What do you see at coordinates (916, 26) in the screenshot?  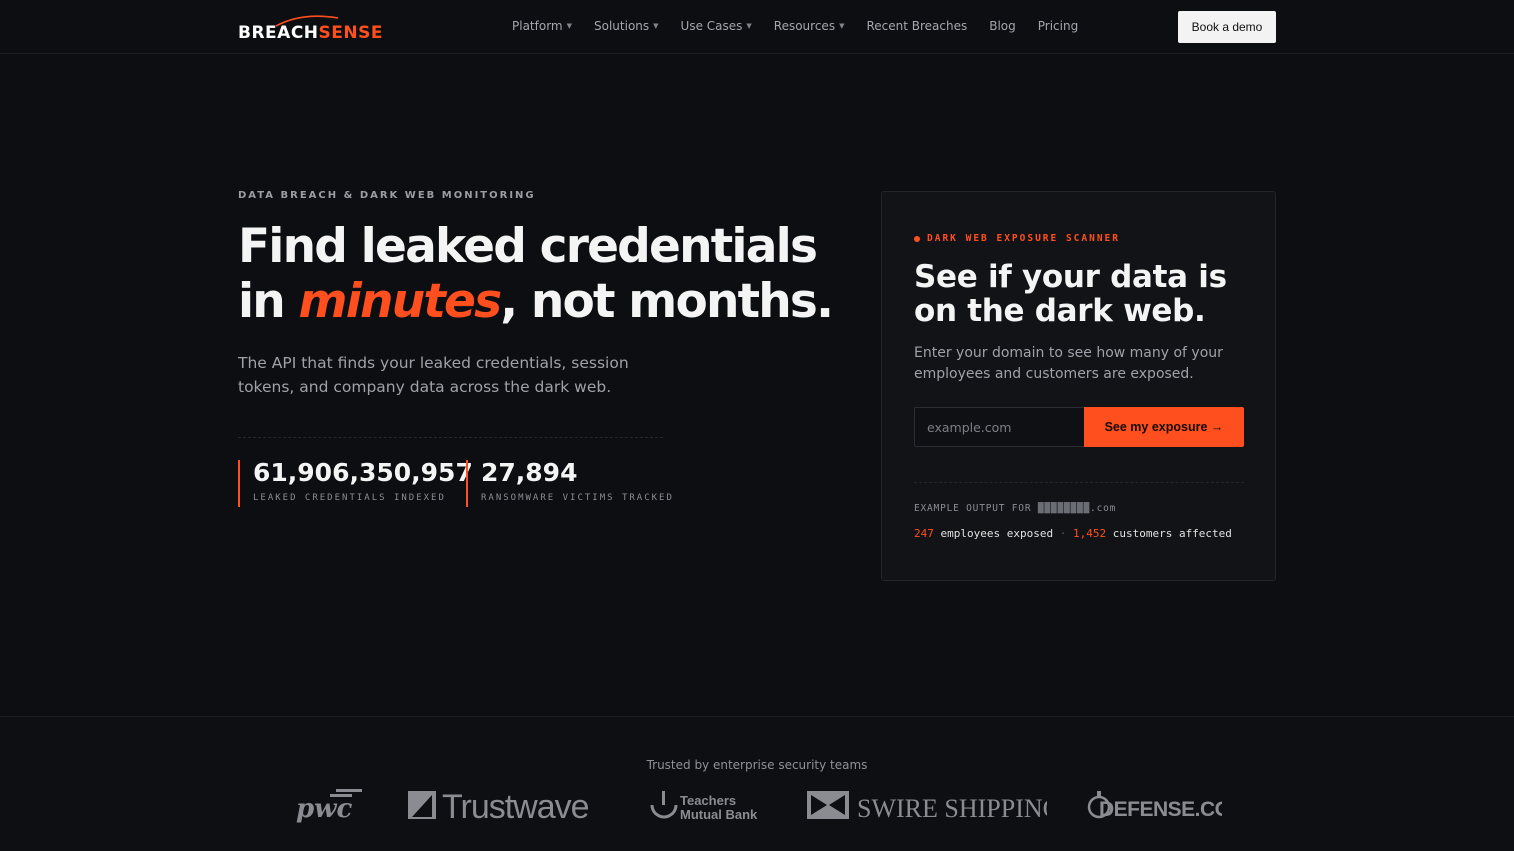 I see `nav-recent-breaches: Recent Breaches` at bounding box center [916, 26].